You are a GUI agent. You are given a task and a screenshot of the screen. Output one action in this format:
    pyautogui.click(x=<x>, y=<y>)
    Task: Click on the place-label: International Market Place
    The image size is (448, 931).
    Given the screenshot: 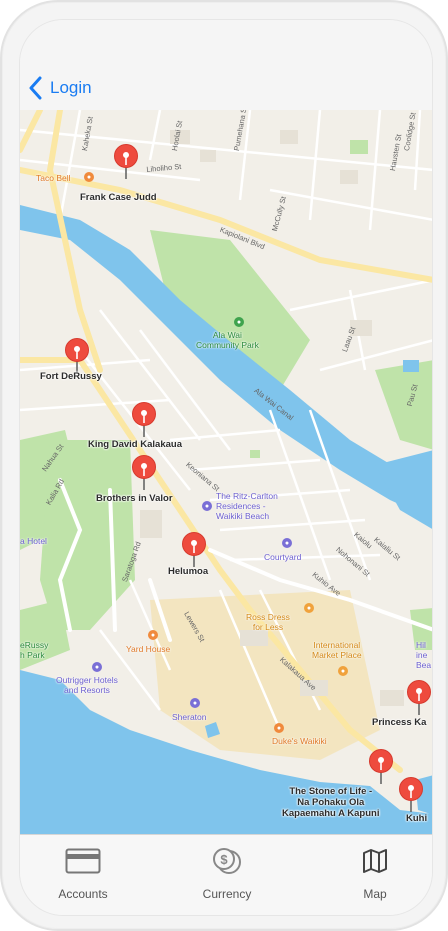 What is the action you would take?
    pyautogui.click(x=337, y=650)
    